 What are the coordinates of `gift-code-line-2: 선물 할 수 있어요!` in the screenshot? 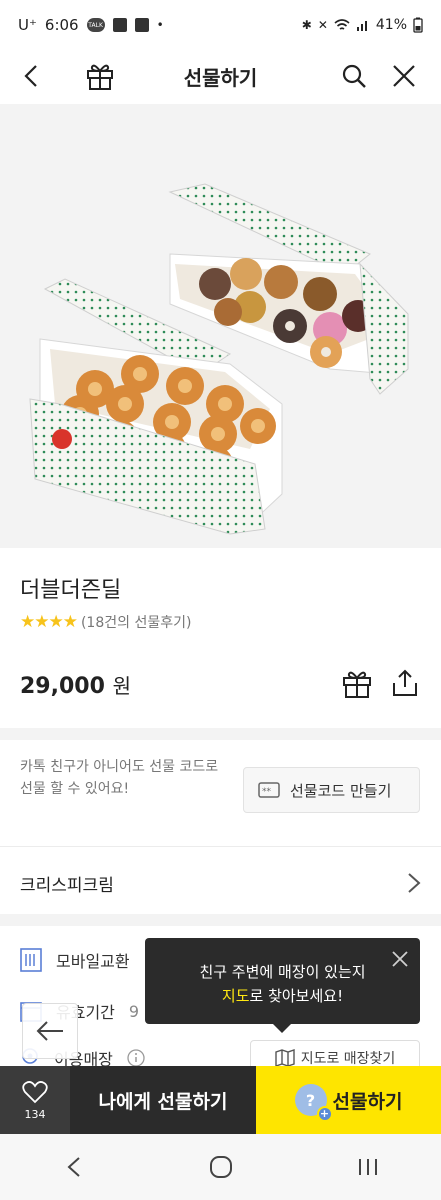 It's located at (75, 789).